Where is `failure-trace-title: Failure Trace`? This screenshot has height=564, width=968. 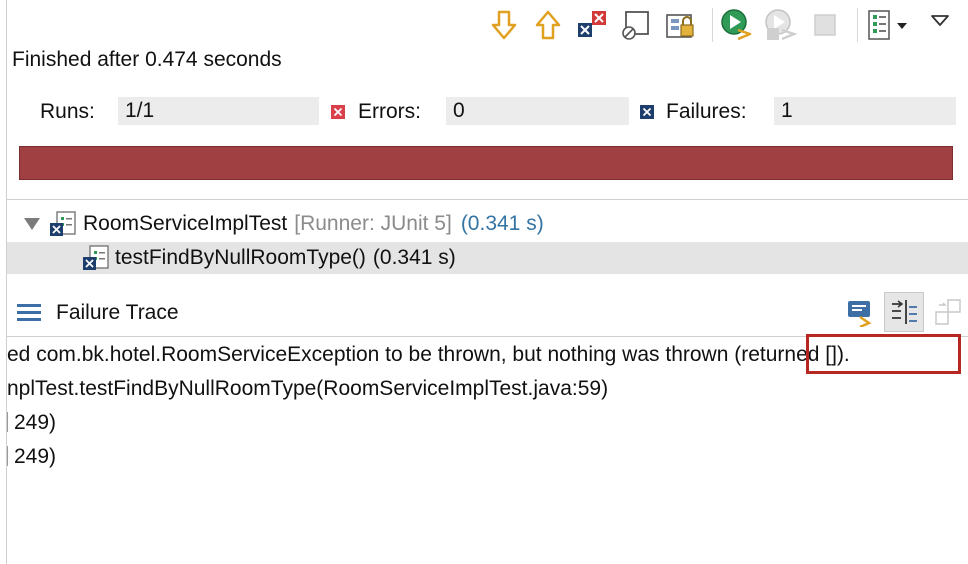 failure-trace-title: Failure Trace is located at coordinates (117, 312).